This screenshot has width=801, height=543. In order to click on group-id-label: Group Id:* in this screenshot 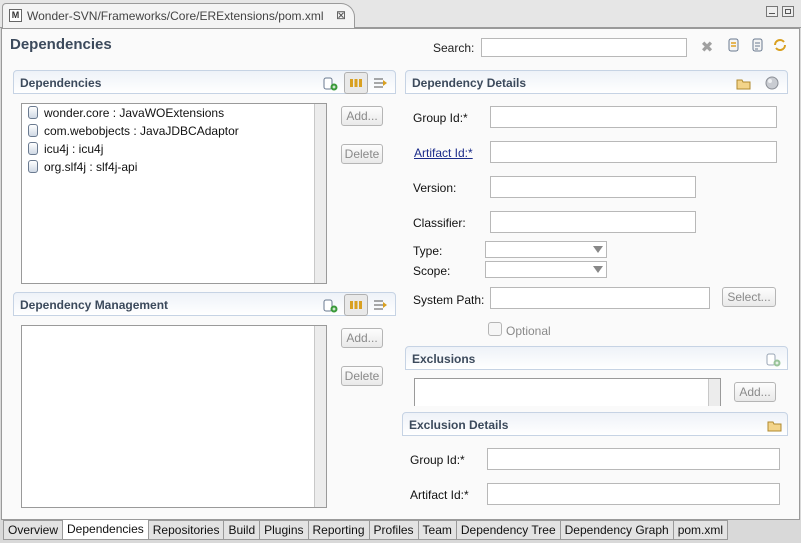, I will do `click(440, 118)`.